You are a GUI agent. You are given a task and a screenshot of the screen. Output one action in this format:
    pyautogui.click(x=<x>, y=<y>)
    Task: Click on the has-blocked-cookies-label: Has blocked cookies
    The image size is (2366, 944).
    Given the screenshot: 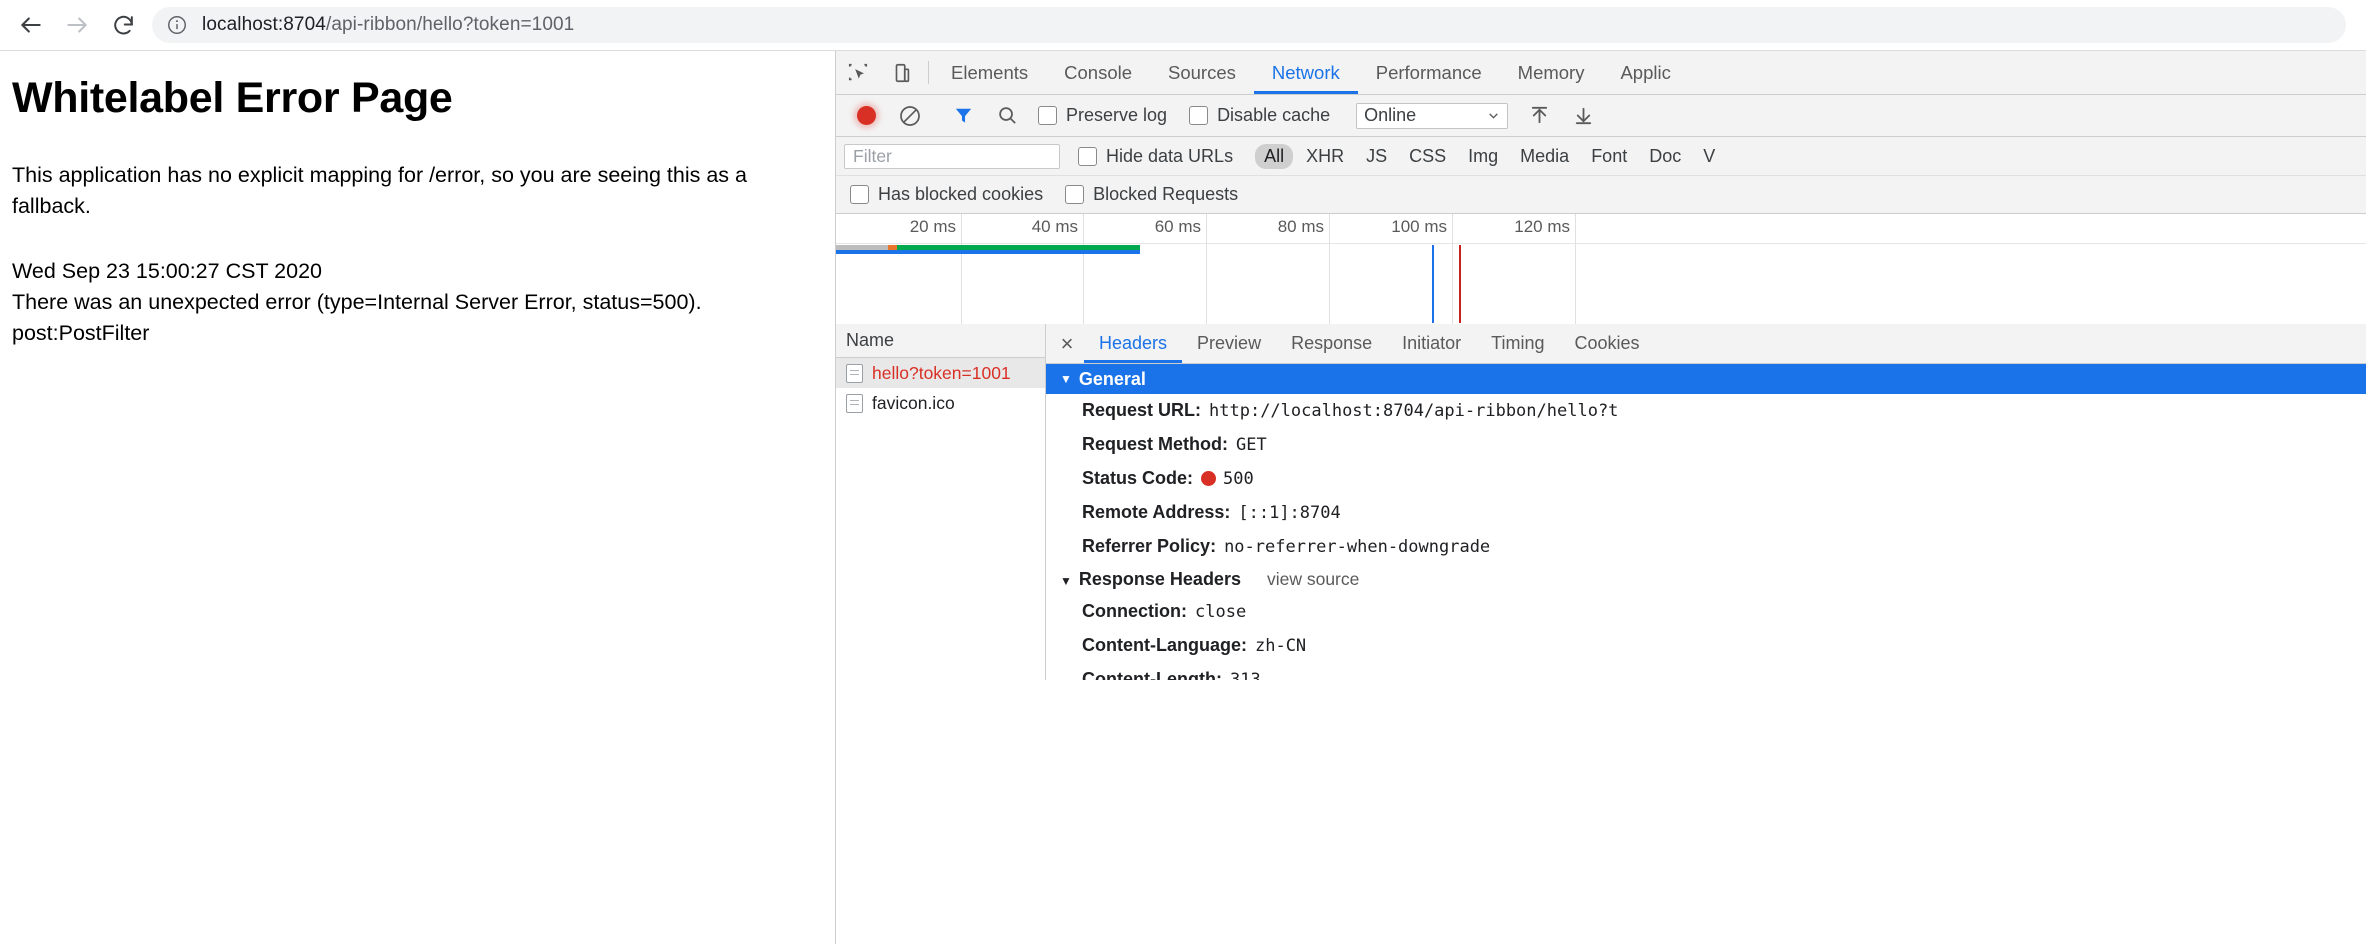 What is the action you would take?
    pyautogui.click(x=961, y=194)
    